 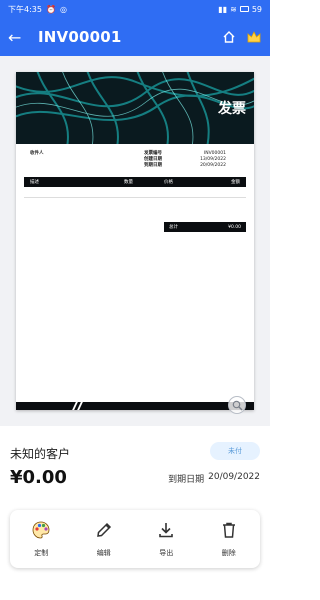 What do you see at coordinates (235, 182) in the screenshot?
I see `column-amount: 金额` at bounding box center [235, 182].